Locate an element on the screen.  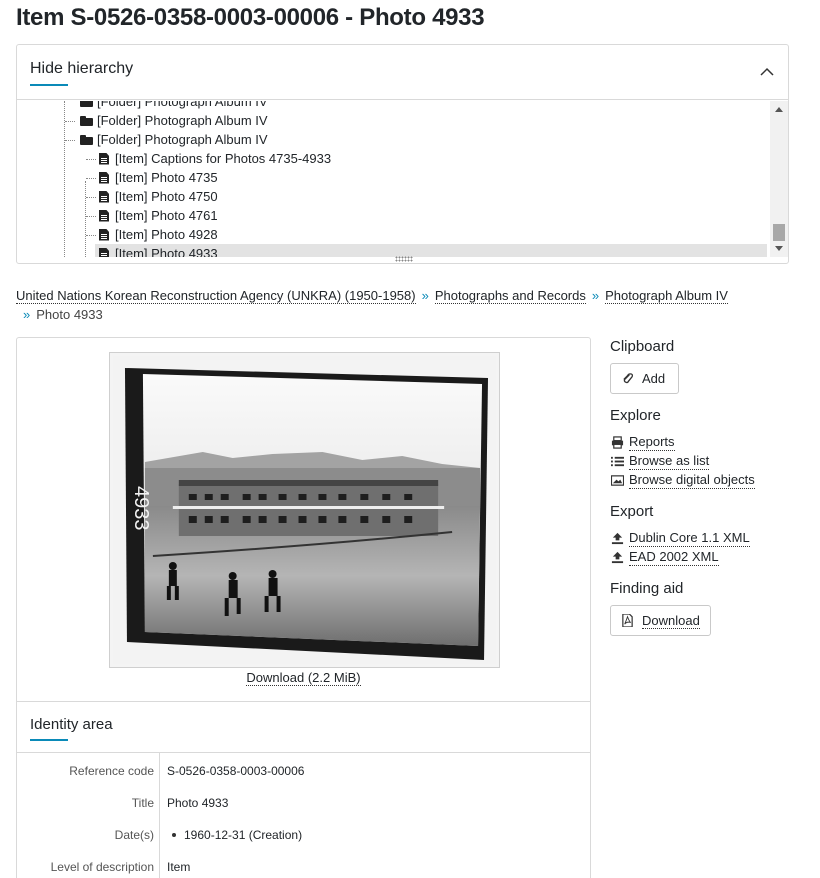
tree-node-item: [Item] Photo 4735 is located at coordinates (158, 177).